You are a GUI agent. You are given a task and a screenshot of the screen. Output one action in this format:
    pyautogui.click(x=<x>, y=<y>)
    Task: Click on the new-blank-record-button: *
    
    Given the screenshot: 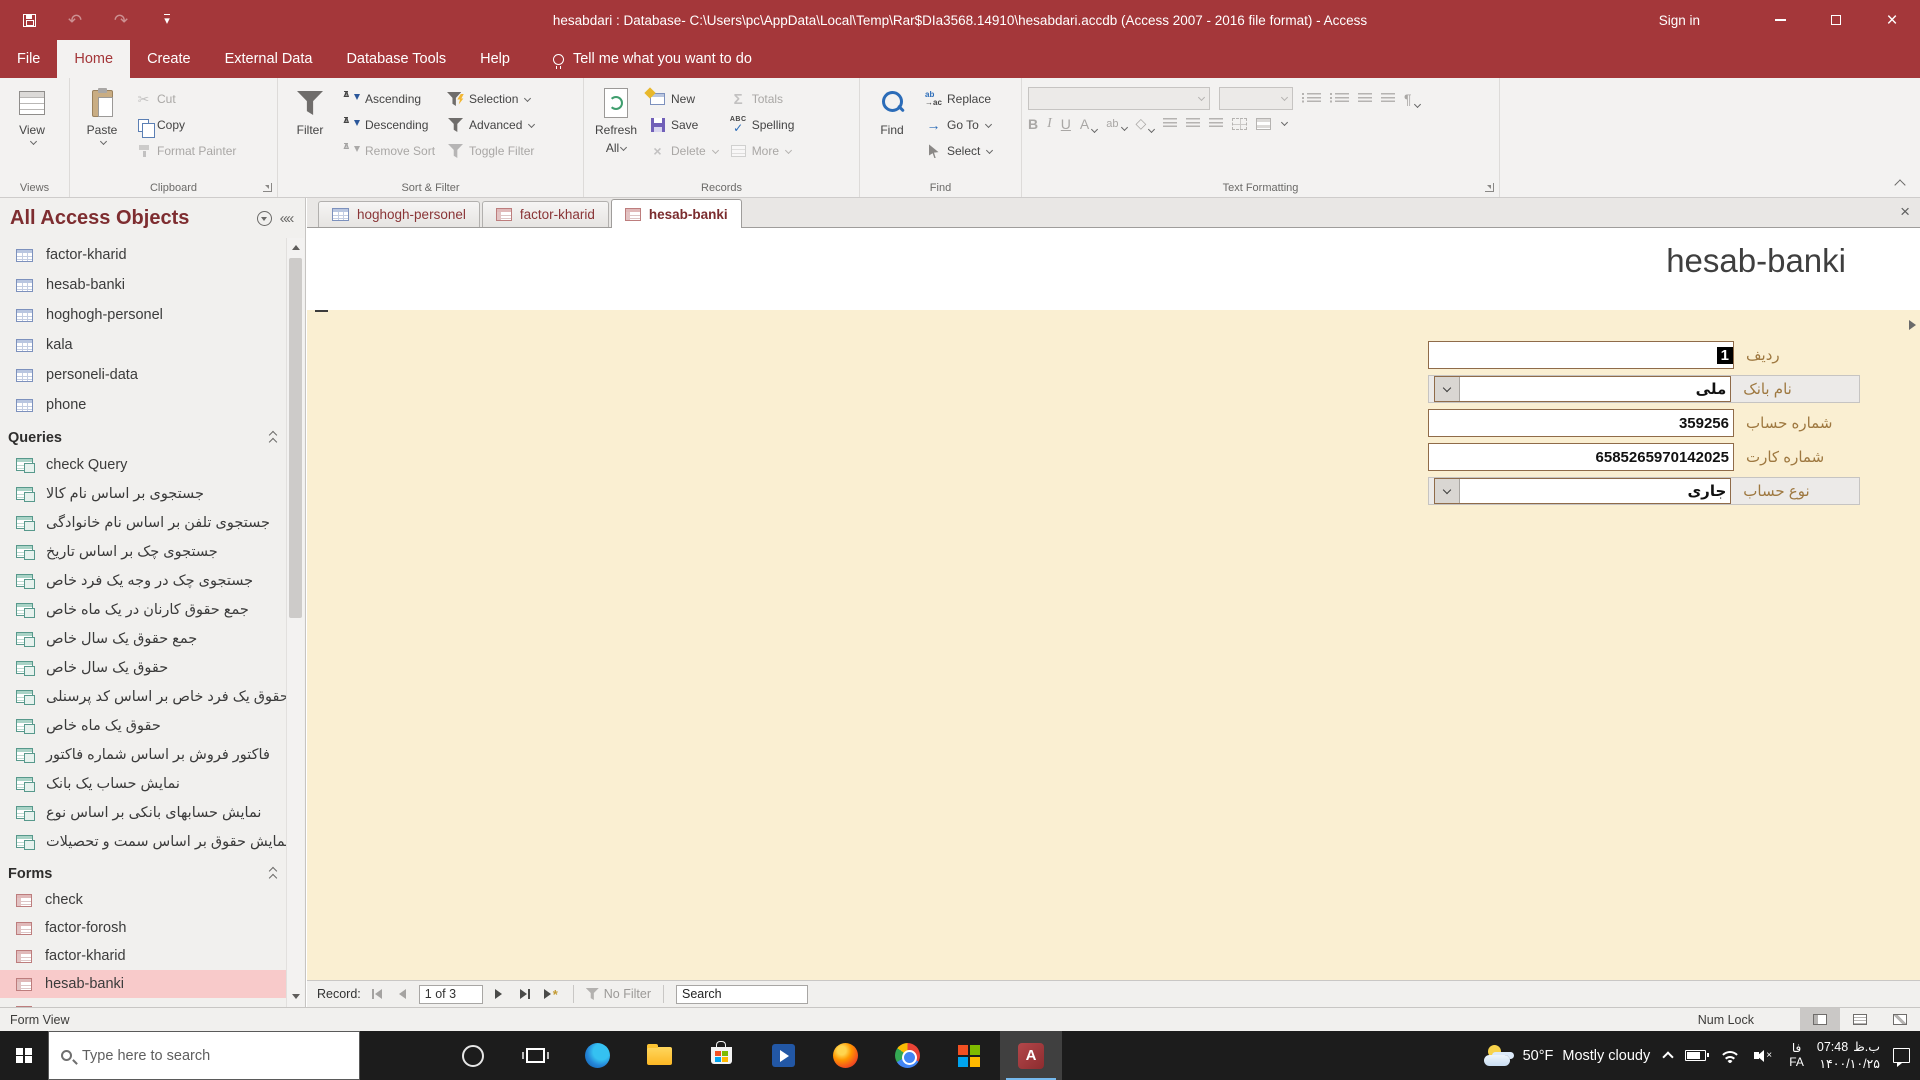 What is the action you would take?
    pyautogui.click(x=551, y=994)
    